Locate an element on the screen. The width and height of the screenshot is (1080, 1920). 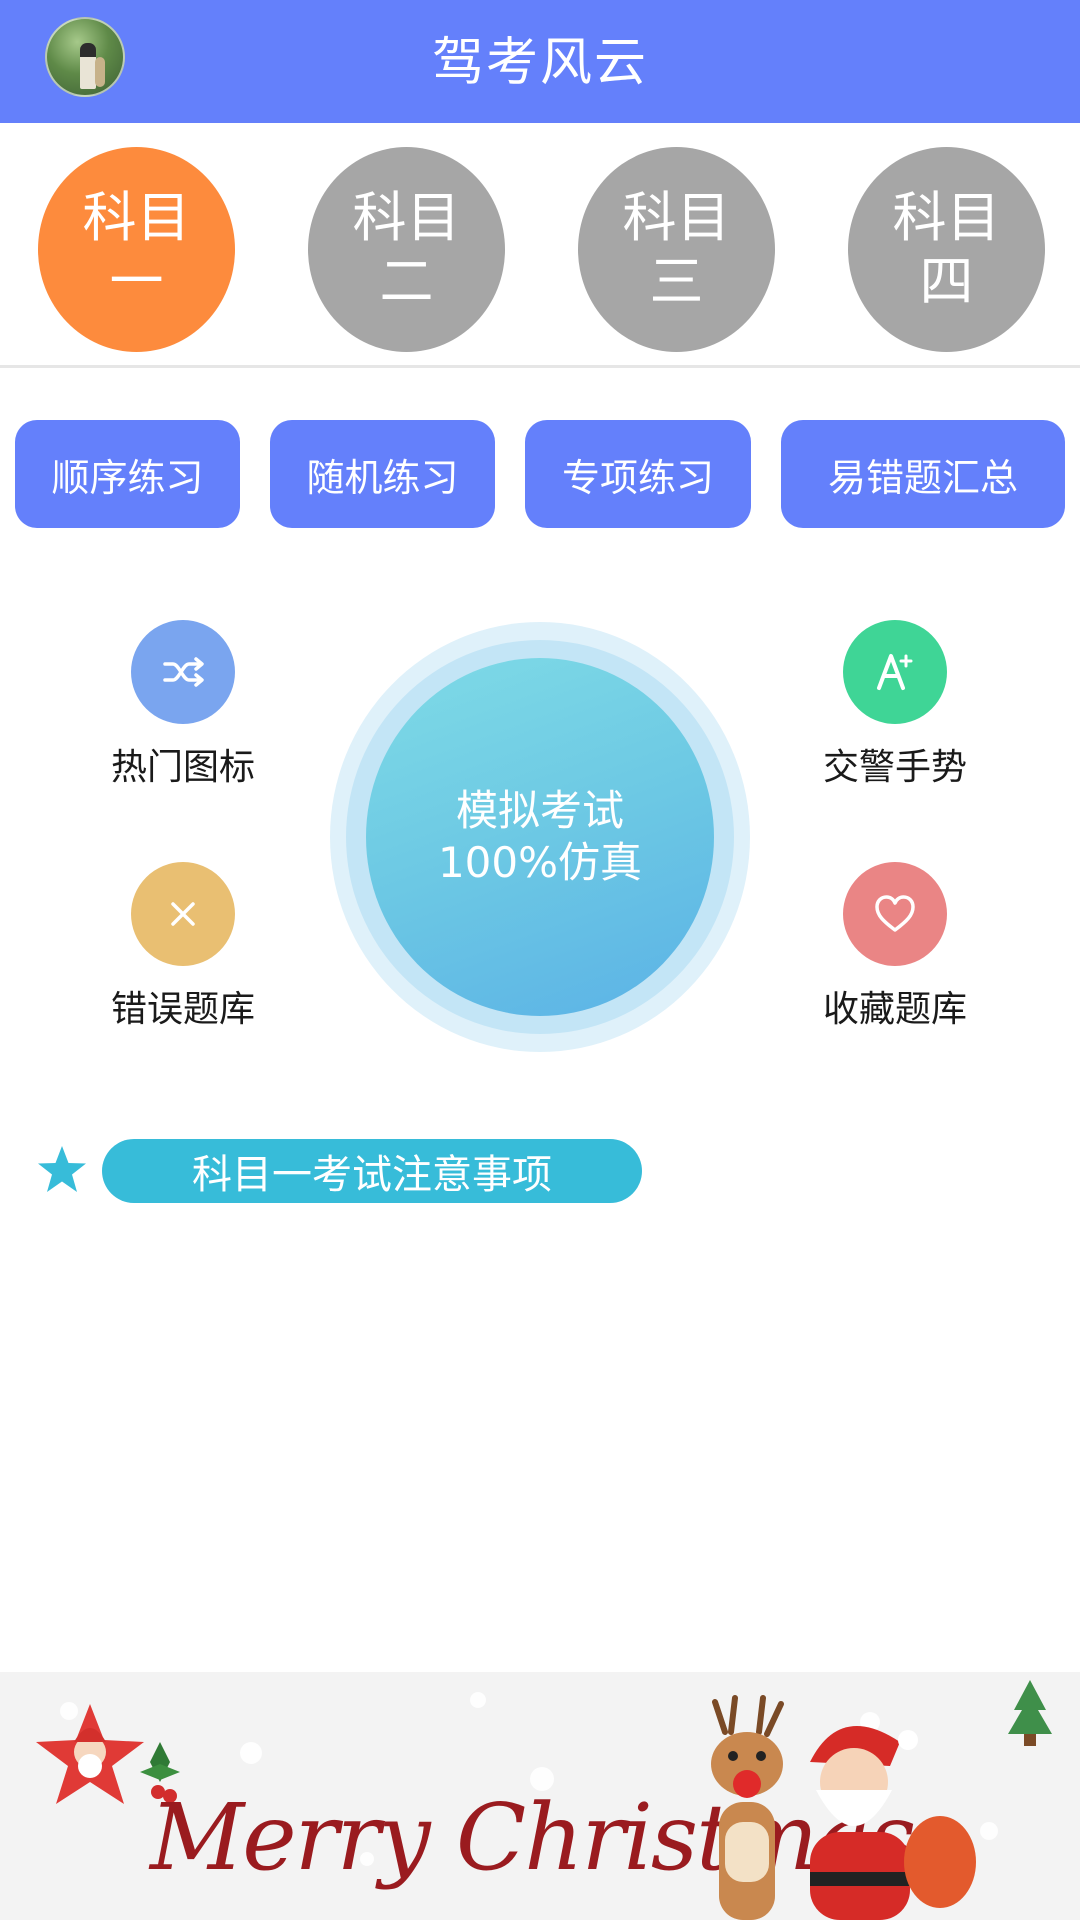
subject-3-button: 科目 三 is located at coordinates (676, 249).